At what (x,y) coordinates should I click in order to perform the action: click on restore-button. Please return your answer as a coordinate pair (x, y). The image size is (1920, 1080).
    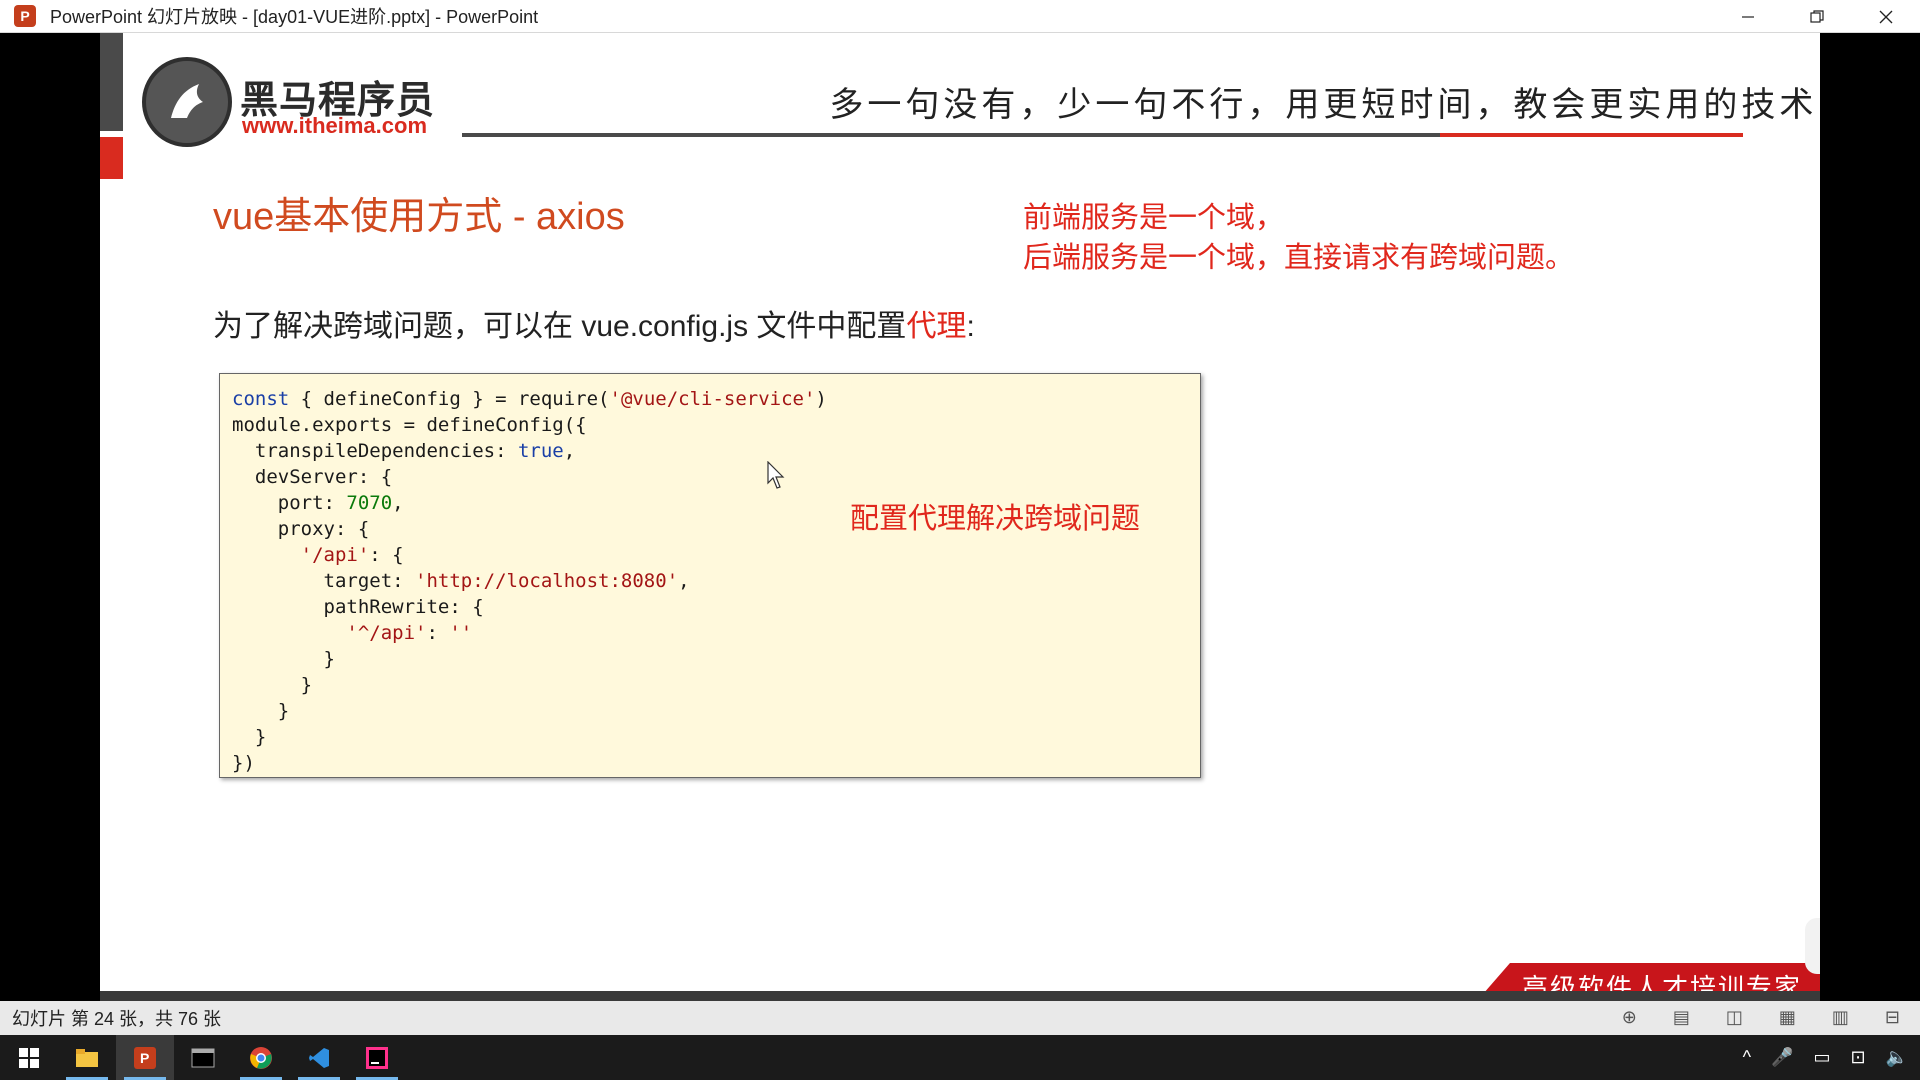
    Looking at the image, I should click on (1816, 16).